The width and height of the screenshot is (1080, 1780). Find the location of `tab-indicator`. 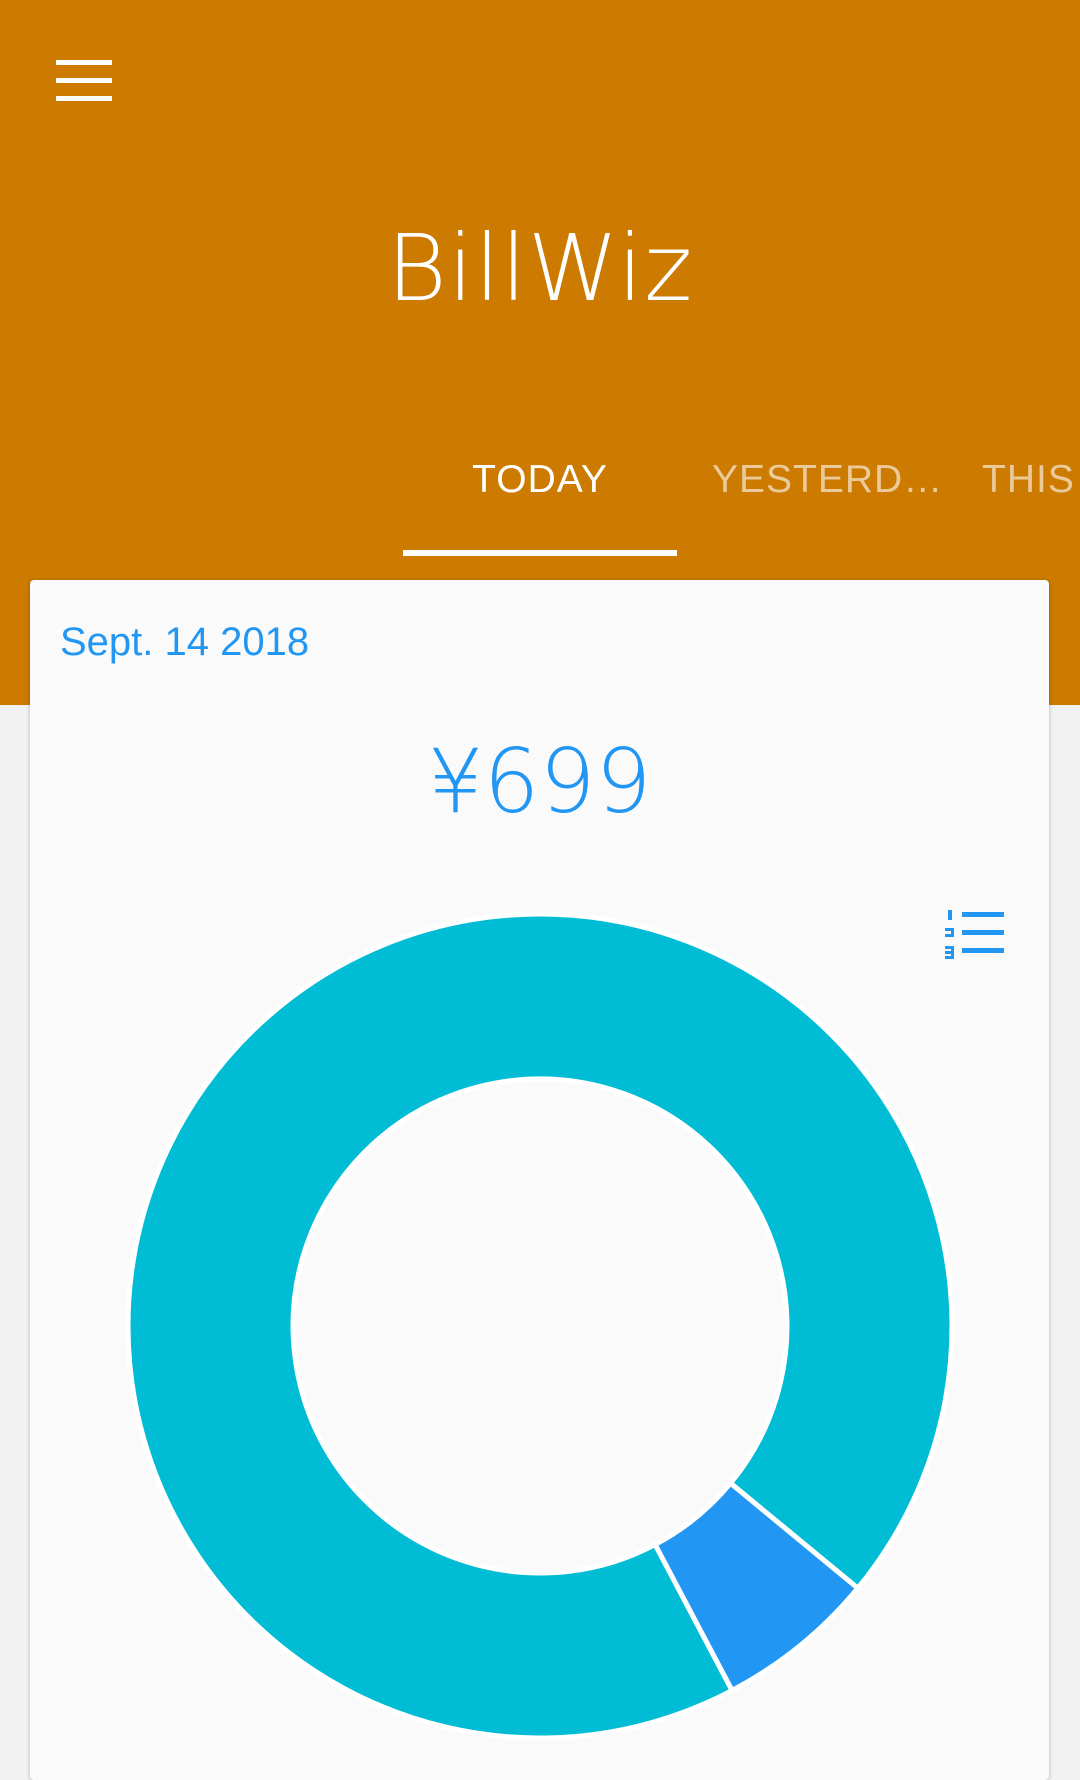

tab-indicator is located at coordinates (540, 553).